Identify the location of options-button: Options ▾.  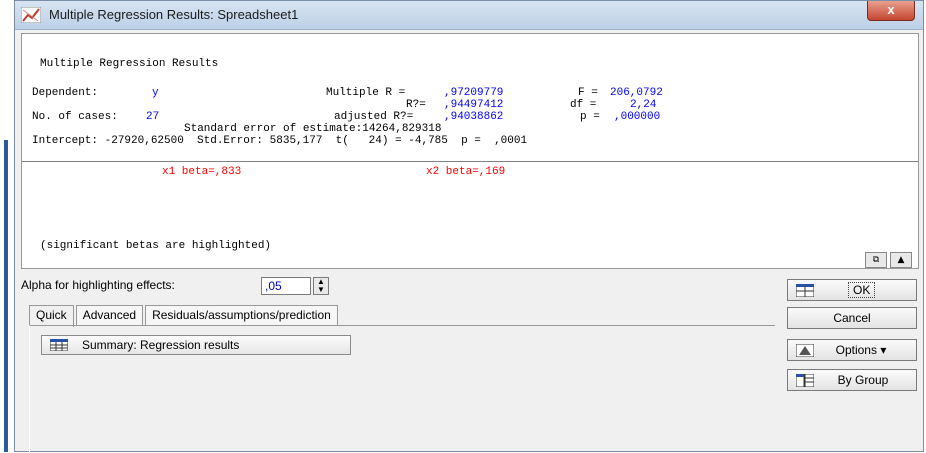
(852, 350).